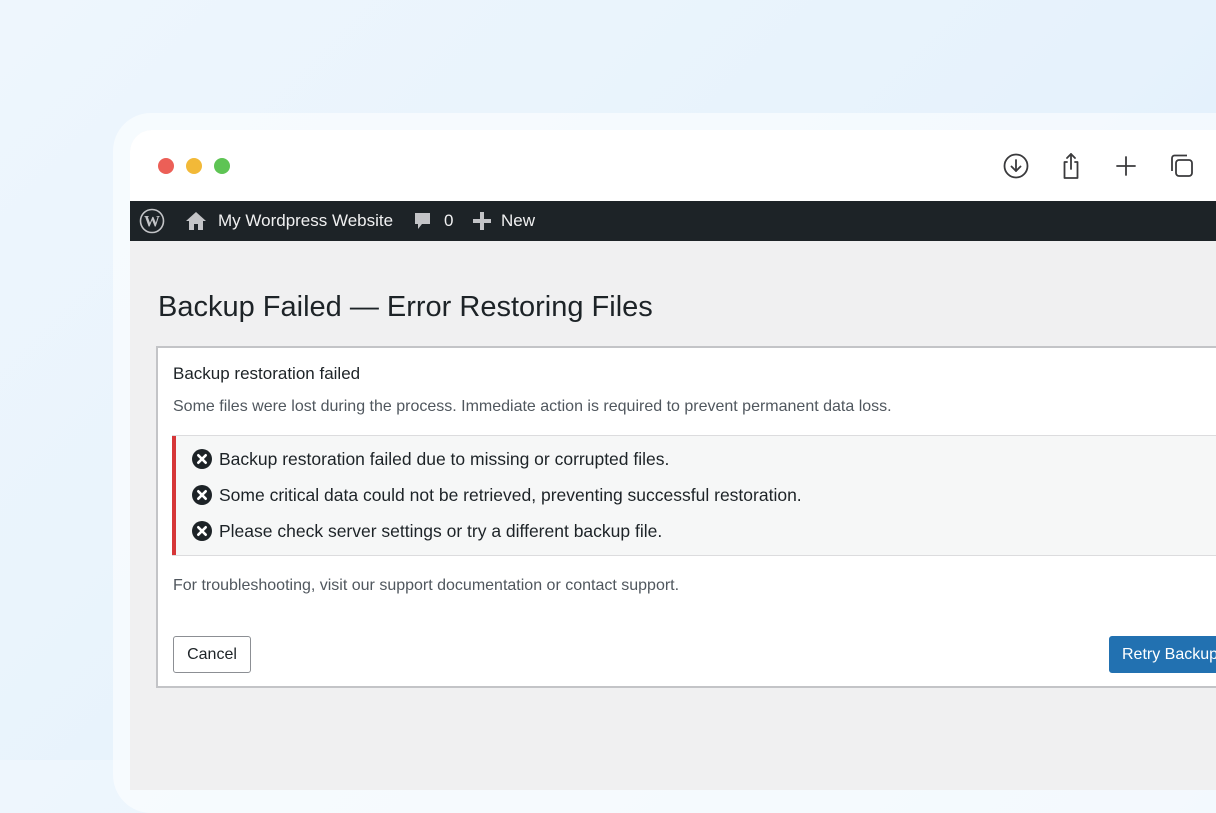  Describe the element at coordinates (306, 220) in the screenshot. I see `site-name: My Wordpress Website` at that location.